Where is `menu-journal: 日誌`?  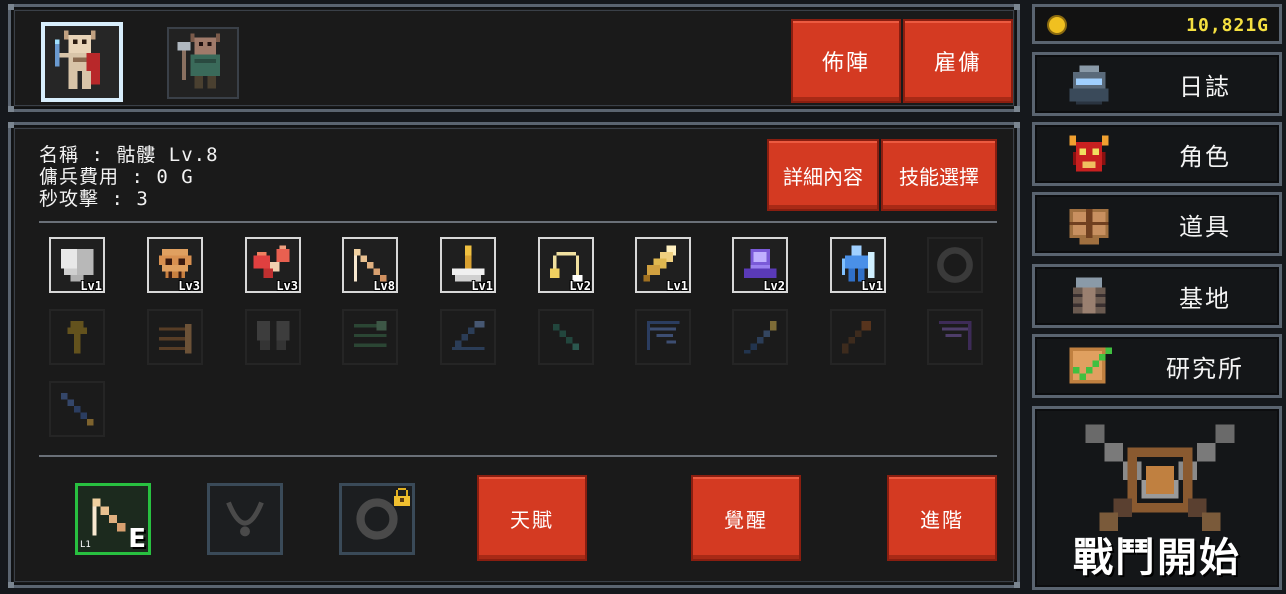
menu-journal: 日誌 is located at coordinates (1157, 84).